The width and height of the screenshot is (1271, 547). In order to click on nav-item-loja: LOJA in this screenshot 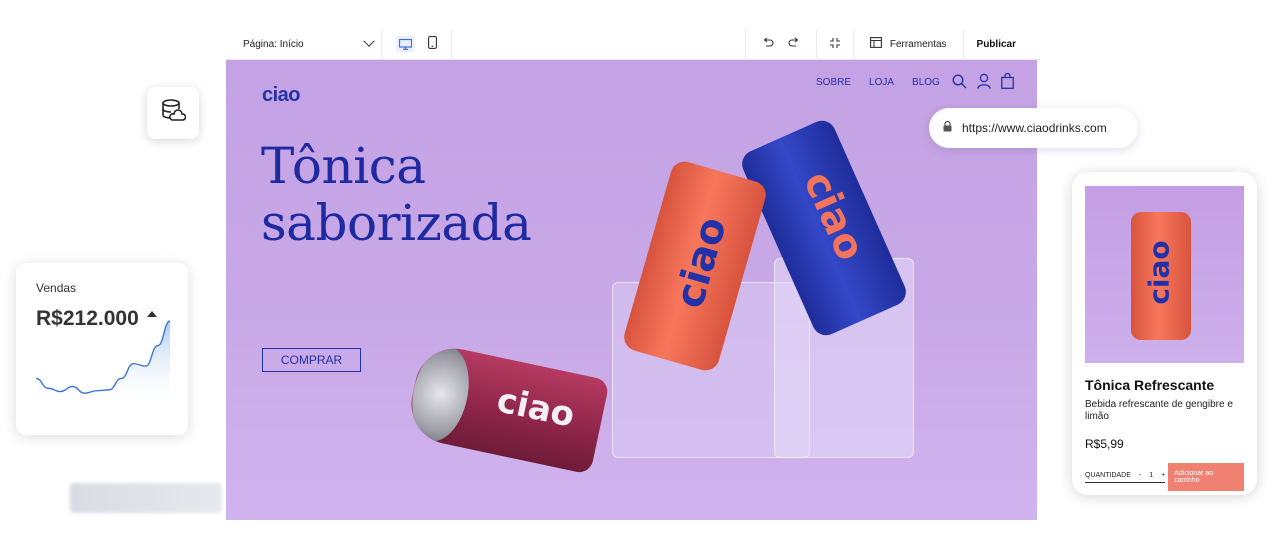, I will do `click(881, 82)`.